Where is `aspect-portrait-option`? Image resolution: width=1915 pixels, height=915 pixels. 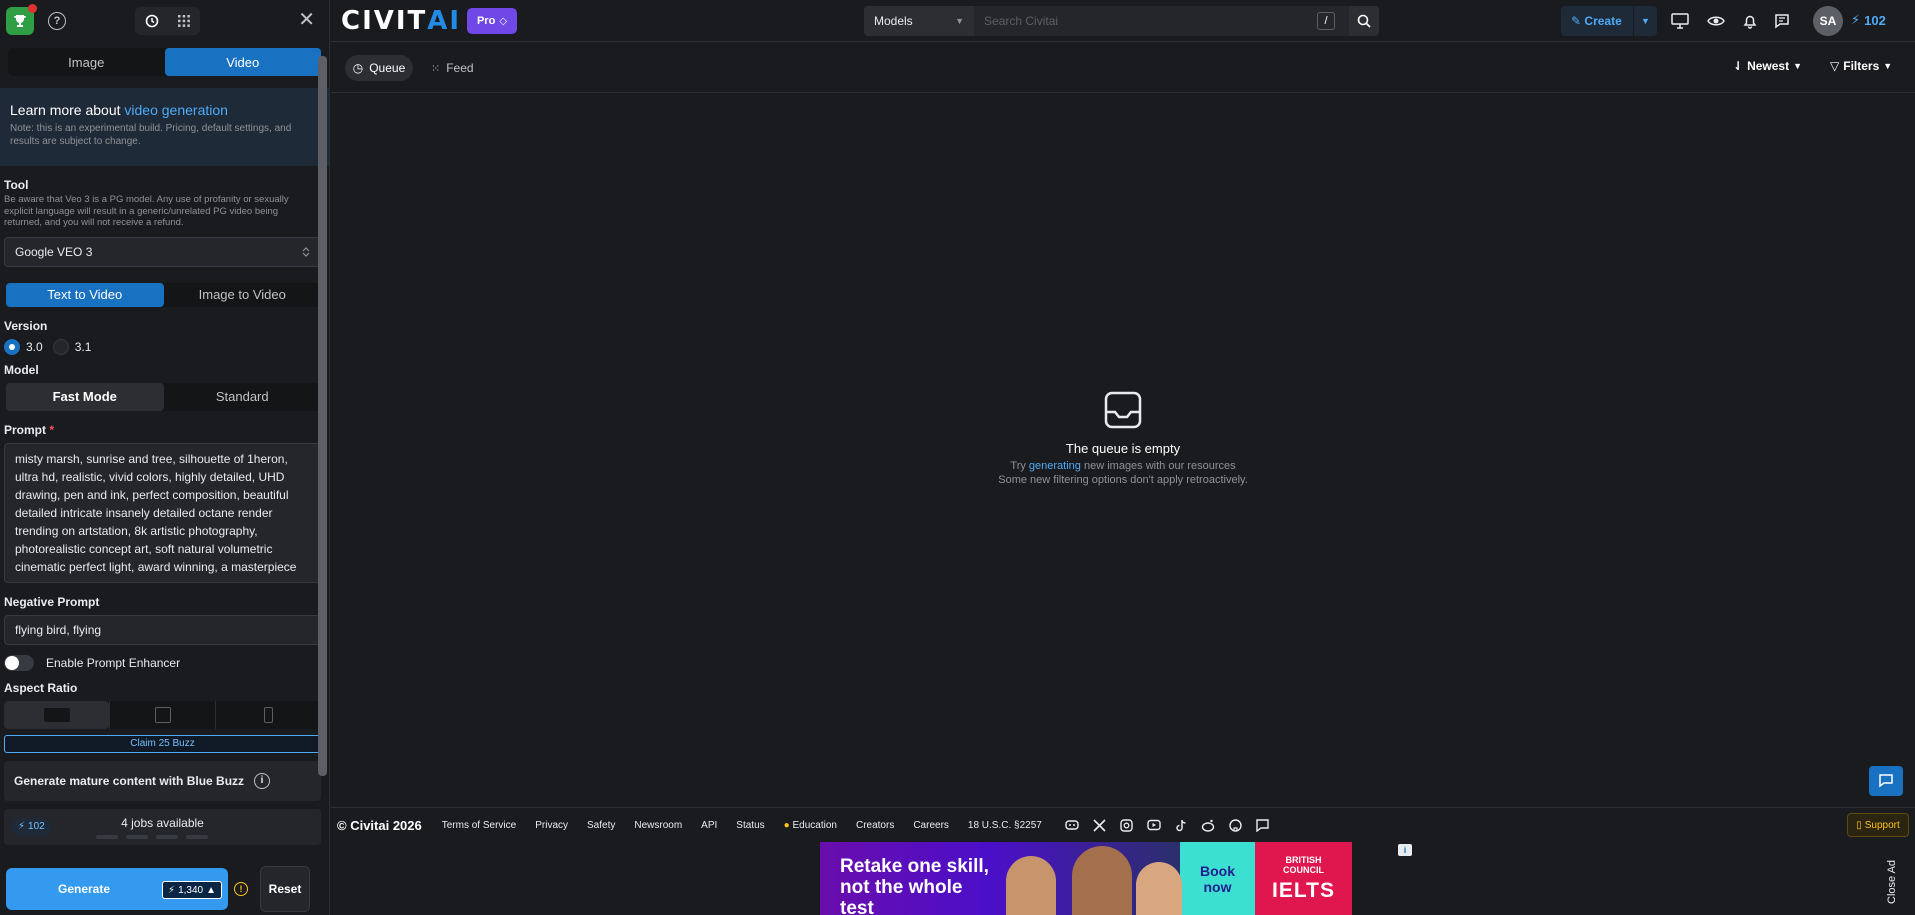 aspect-portrait-option is located at coordinates (268, 714).